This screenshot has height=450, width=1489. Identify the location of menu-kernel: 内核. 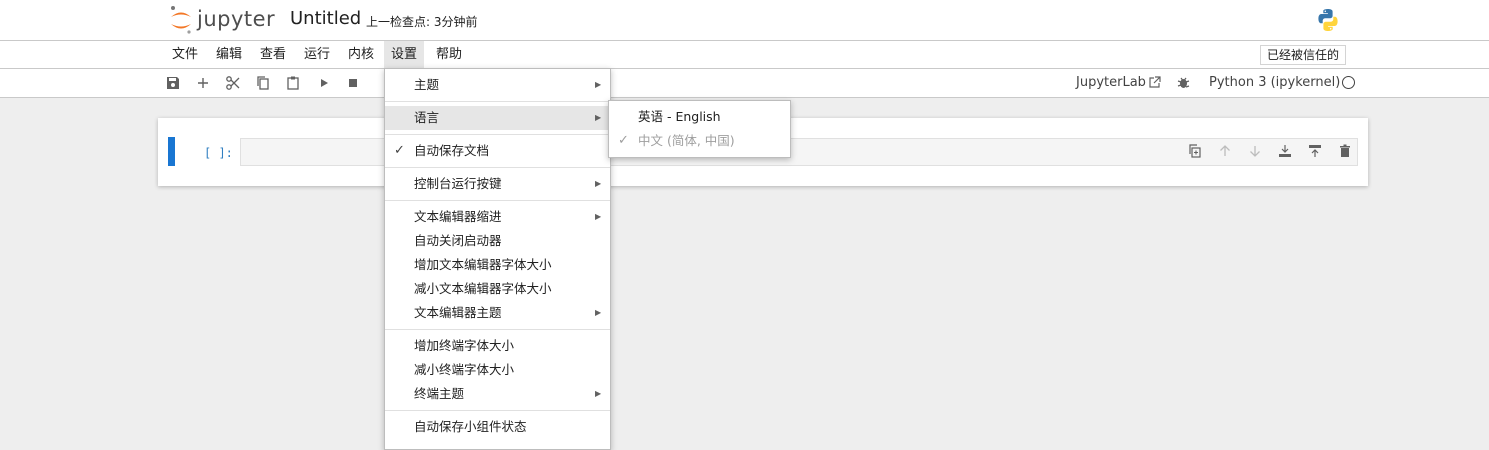
(361, 54).